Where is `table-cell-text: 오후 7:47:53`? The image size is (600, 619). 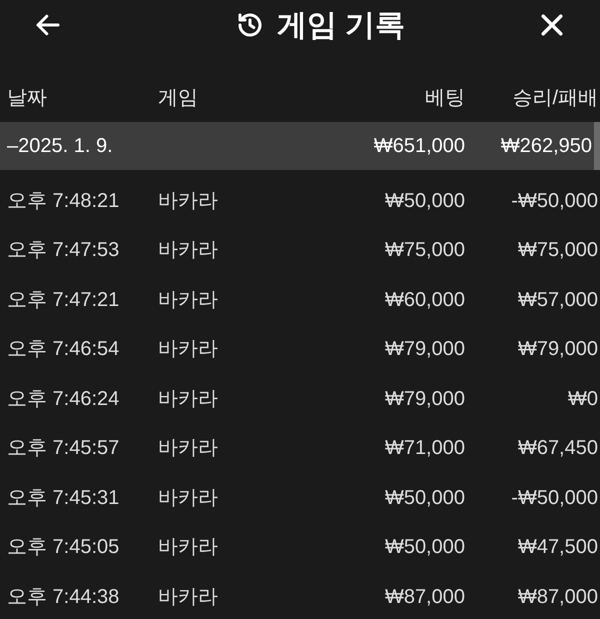
table-cell-text: 오후 7:47:53 is located at coordinates (63, 250).